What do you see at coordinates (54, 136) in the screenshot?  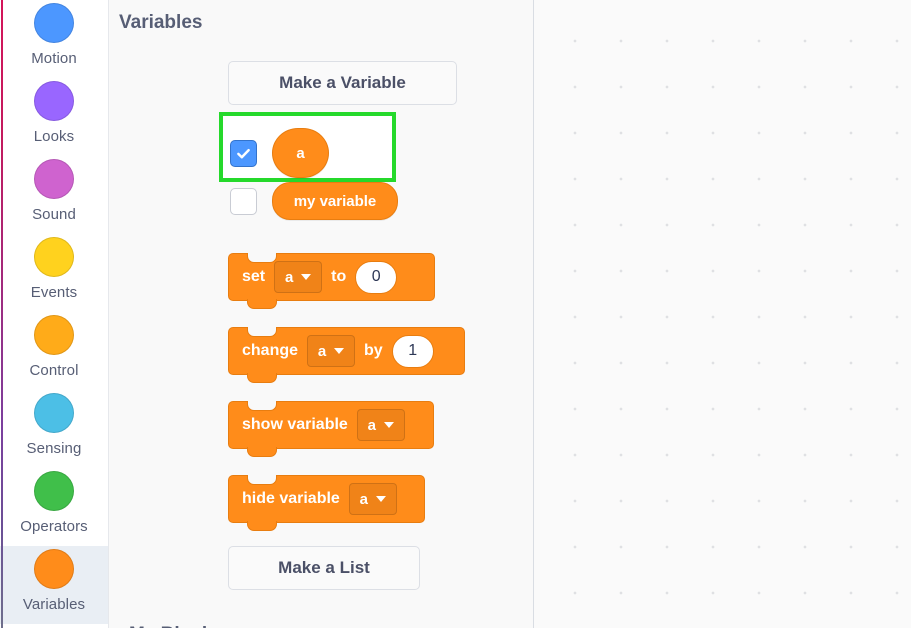 I see `sidebar-item-label: Looks` at bounding box center [54, 136].